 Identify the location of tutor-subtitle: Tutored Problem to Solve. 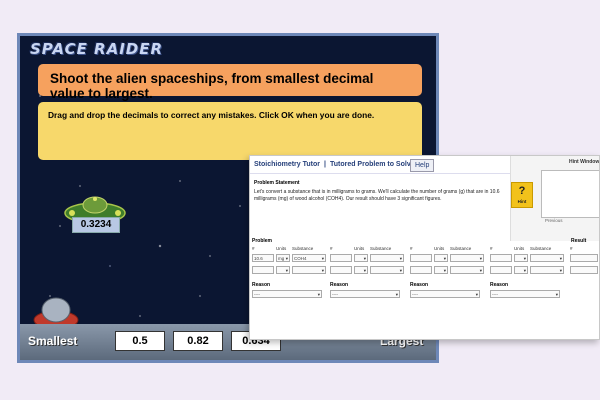
(372, 164).